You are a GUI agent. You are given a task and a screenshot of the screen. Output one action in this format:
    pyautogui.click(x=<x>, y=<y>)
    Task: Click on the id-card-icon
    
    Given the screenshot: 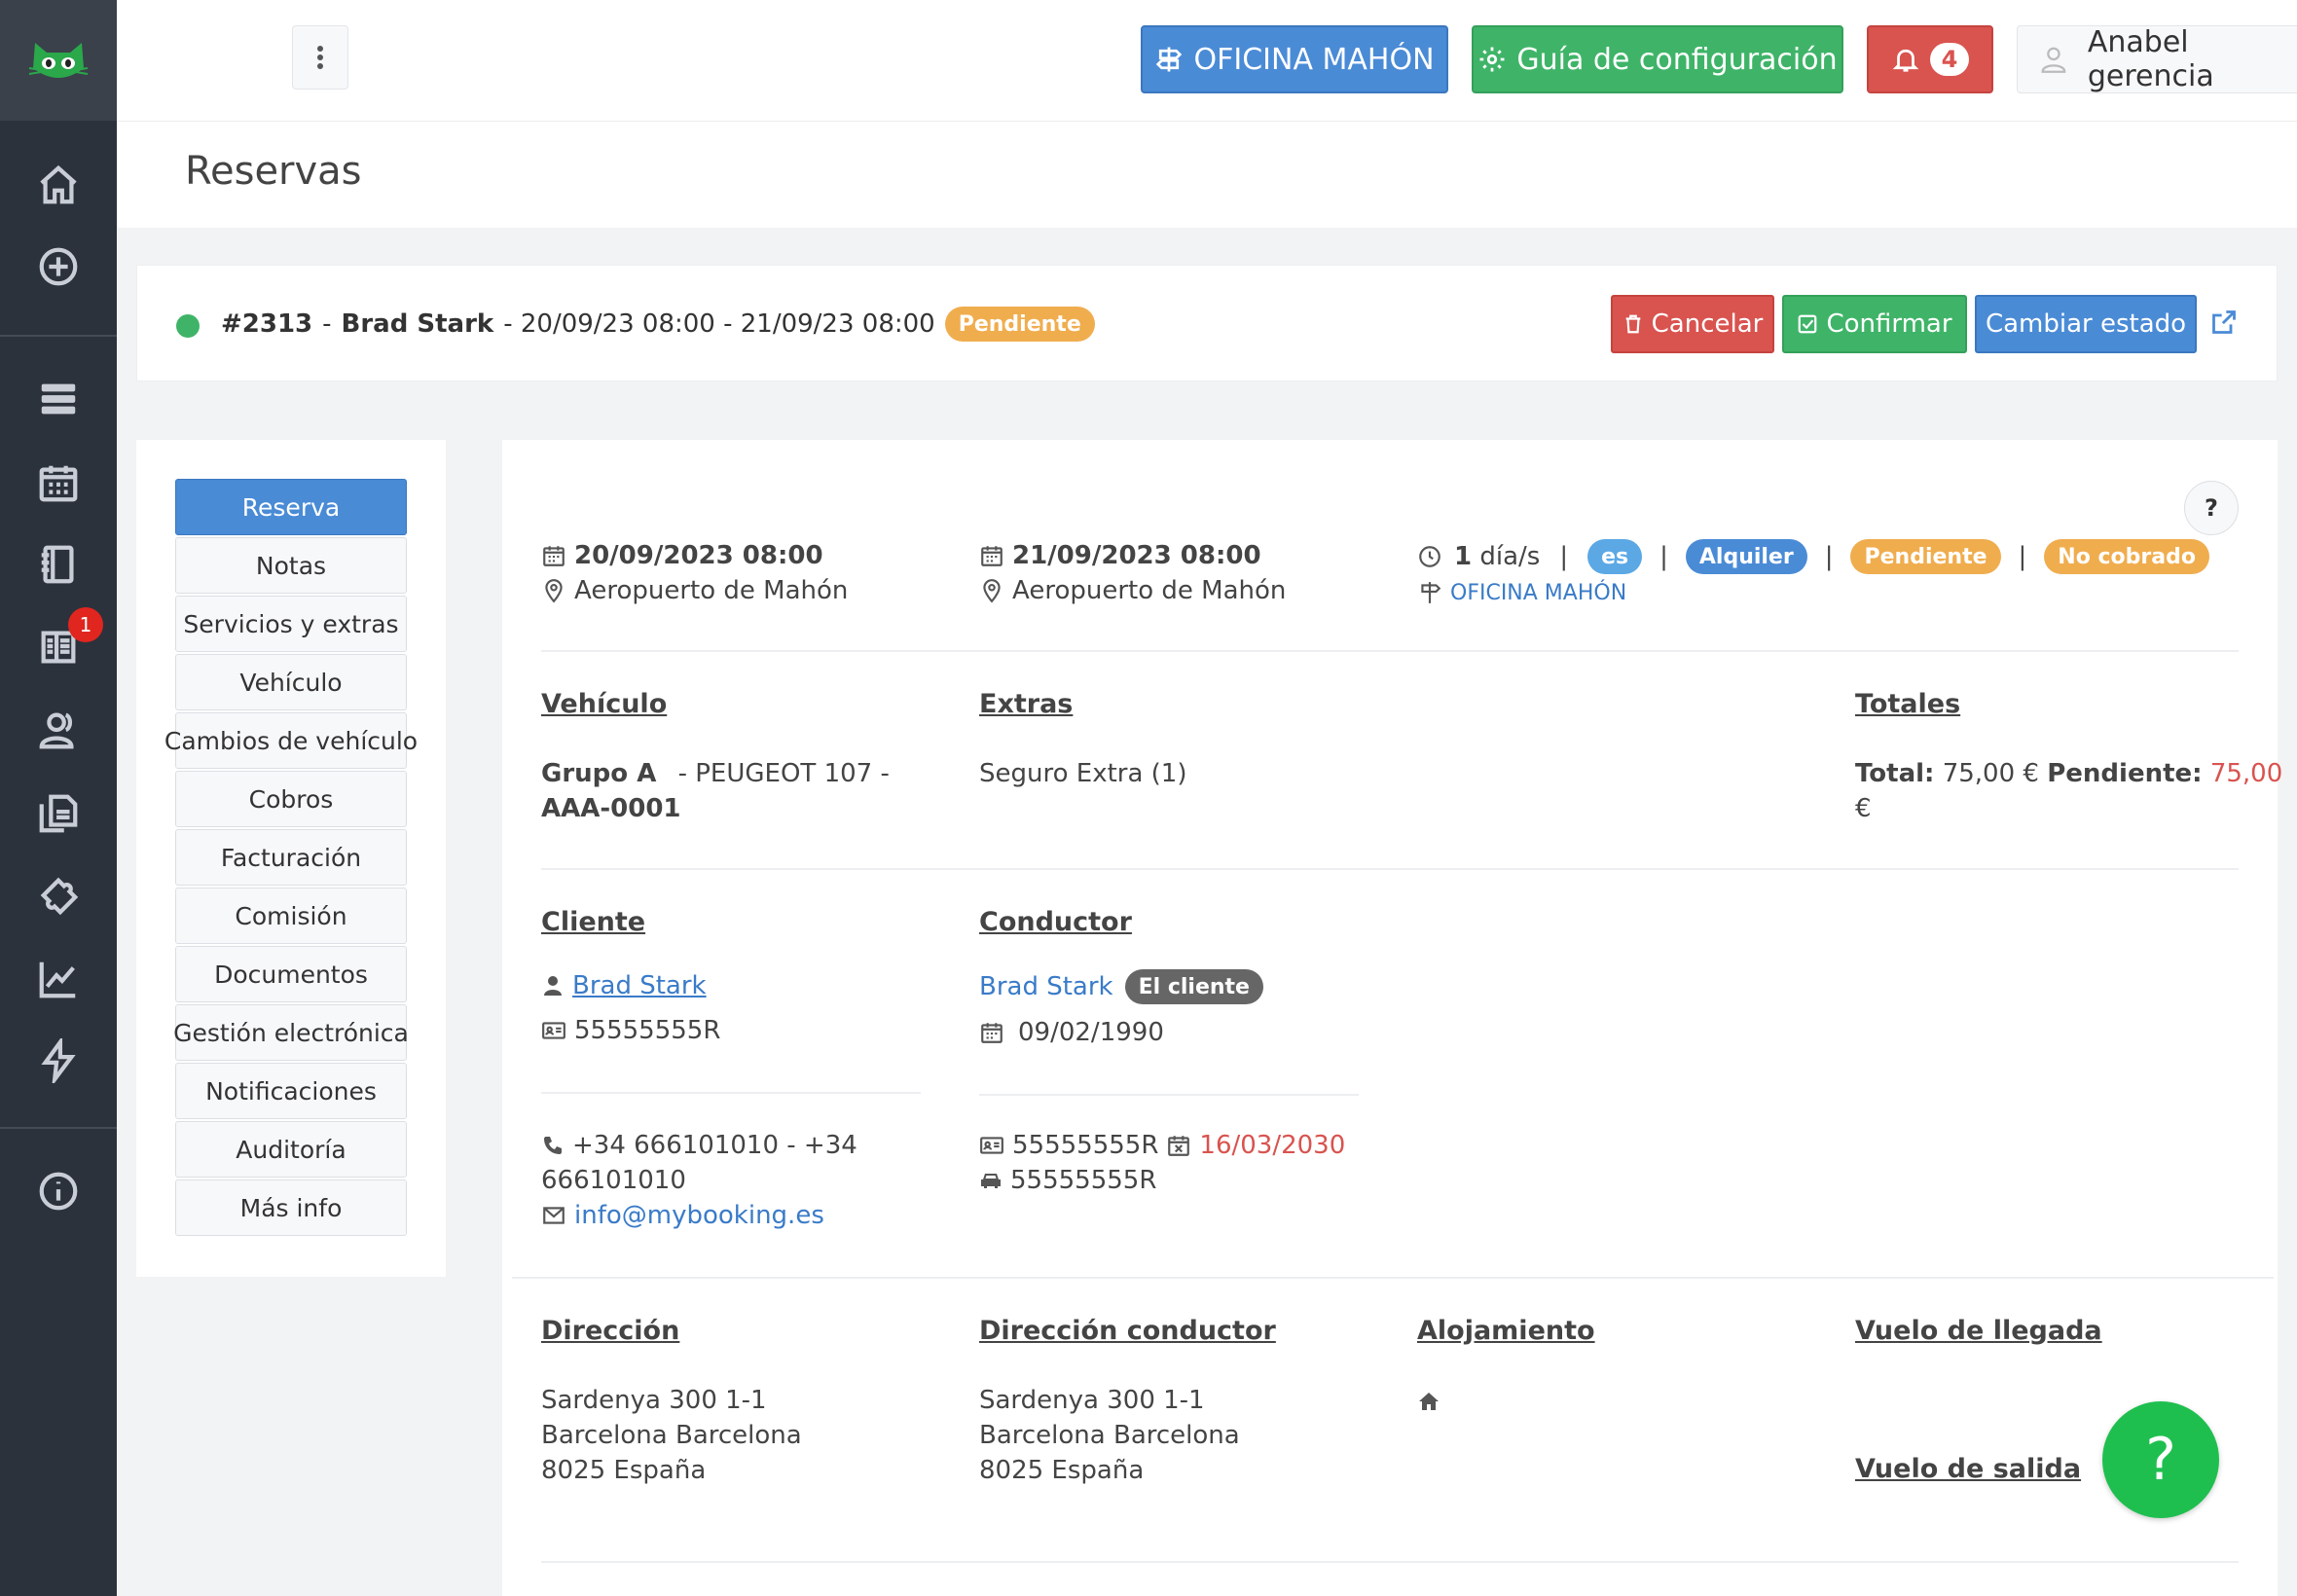 What is the action you would take?
    pyautogui.click(x=992, y=1145)
    